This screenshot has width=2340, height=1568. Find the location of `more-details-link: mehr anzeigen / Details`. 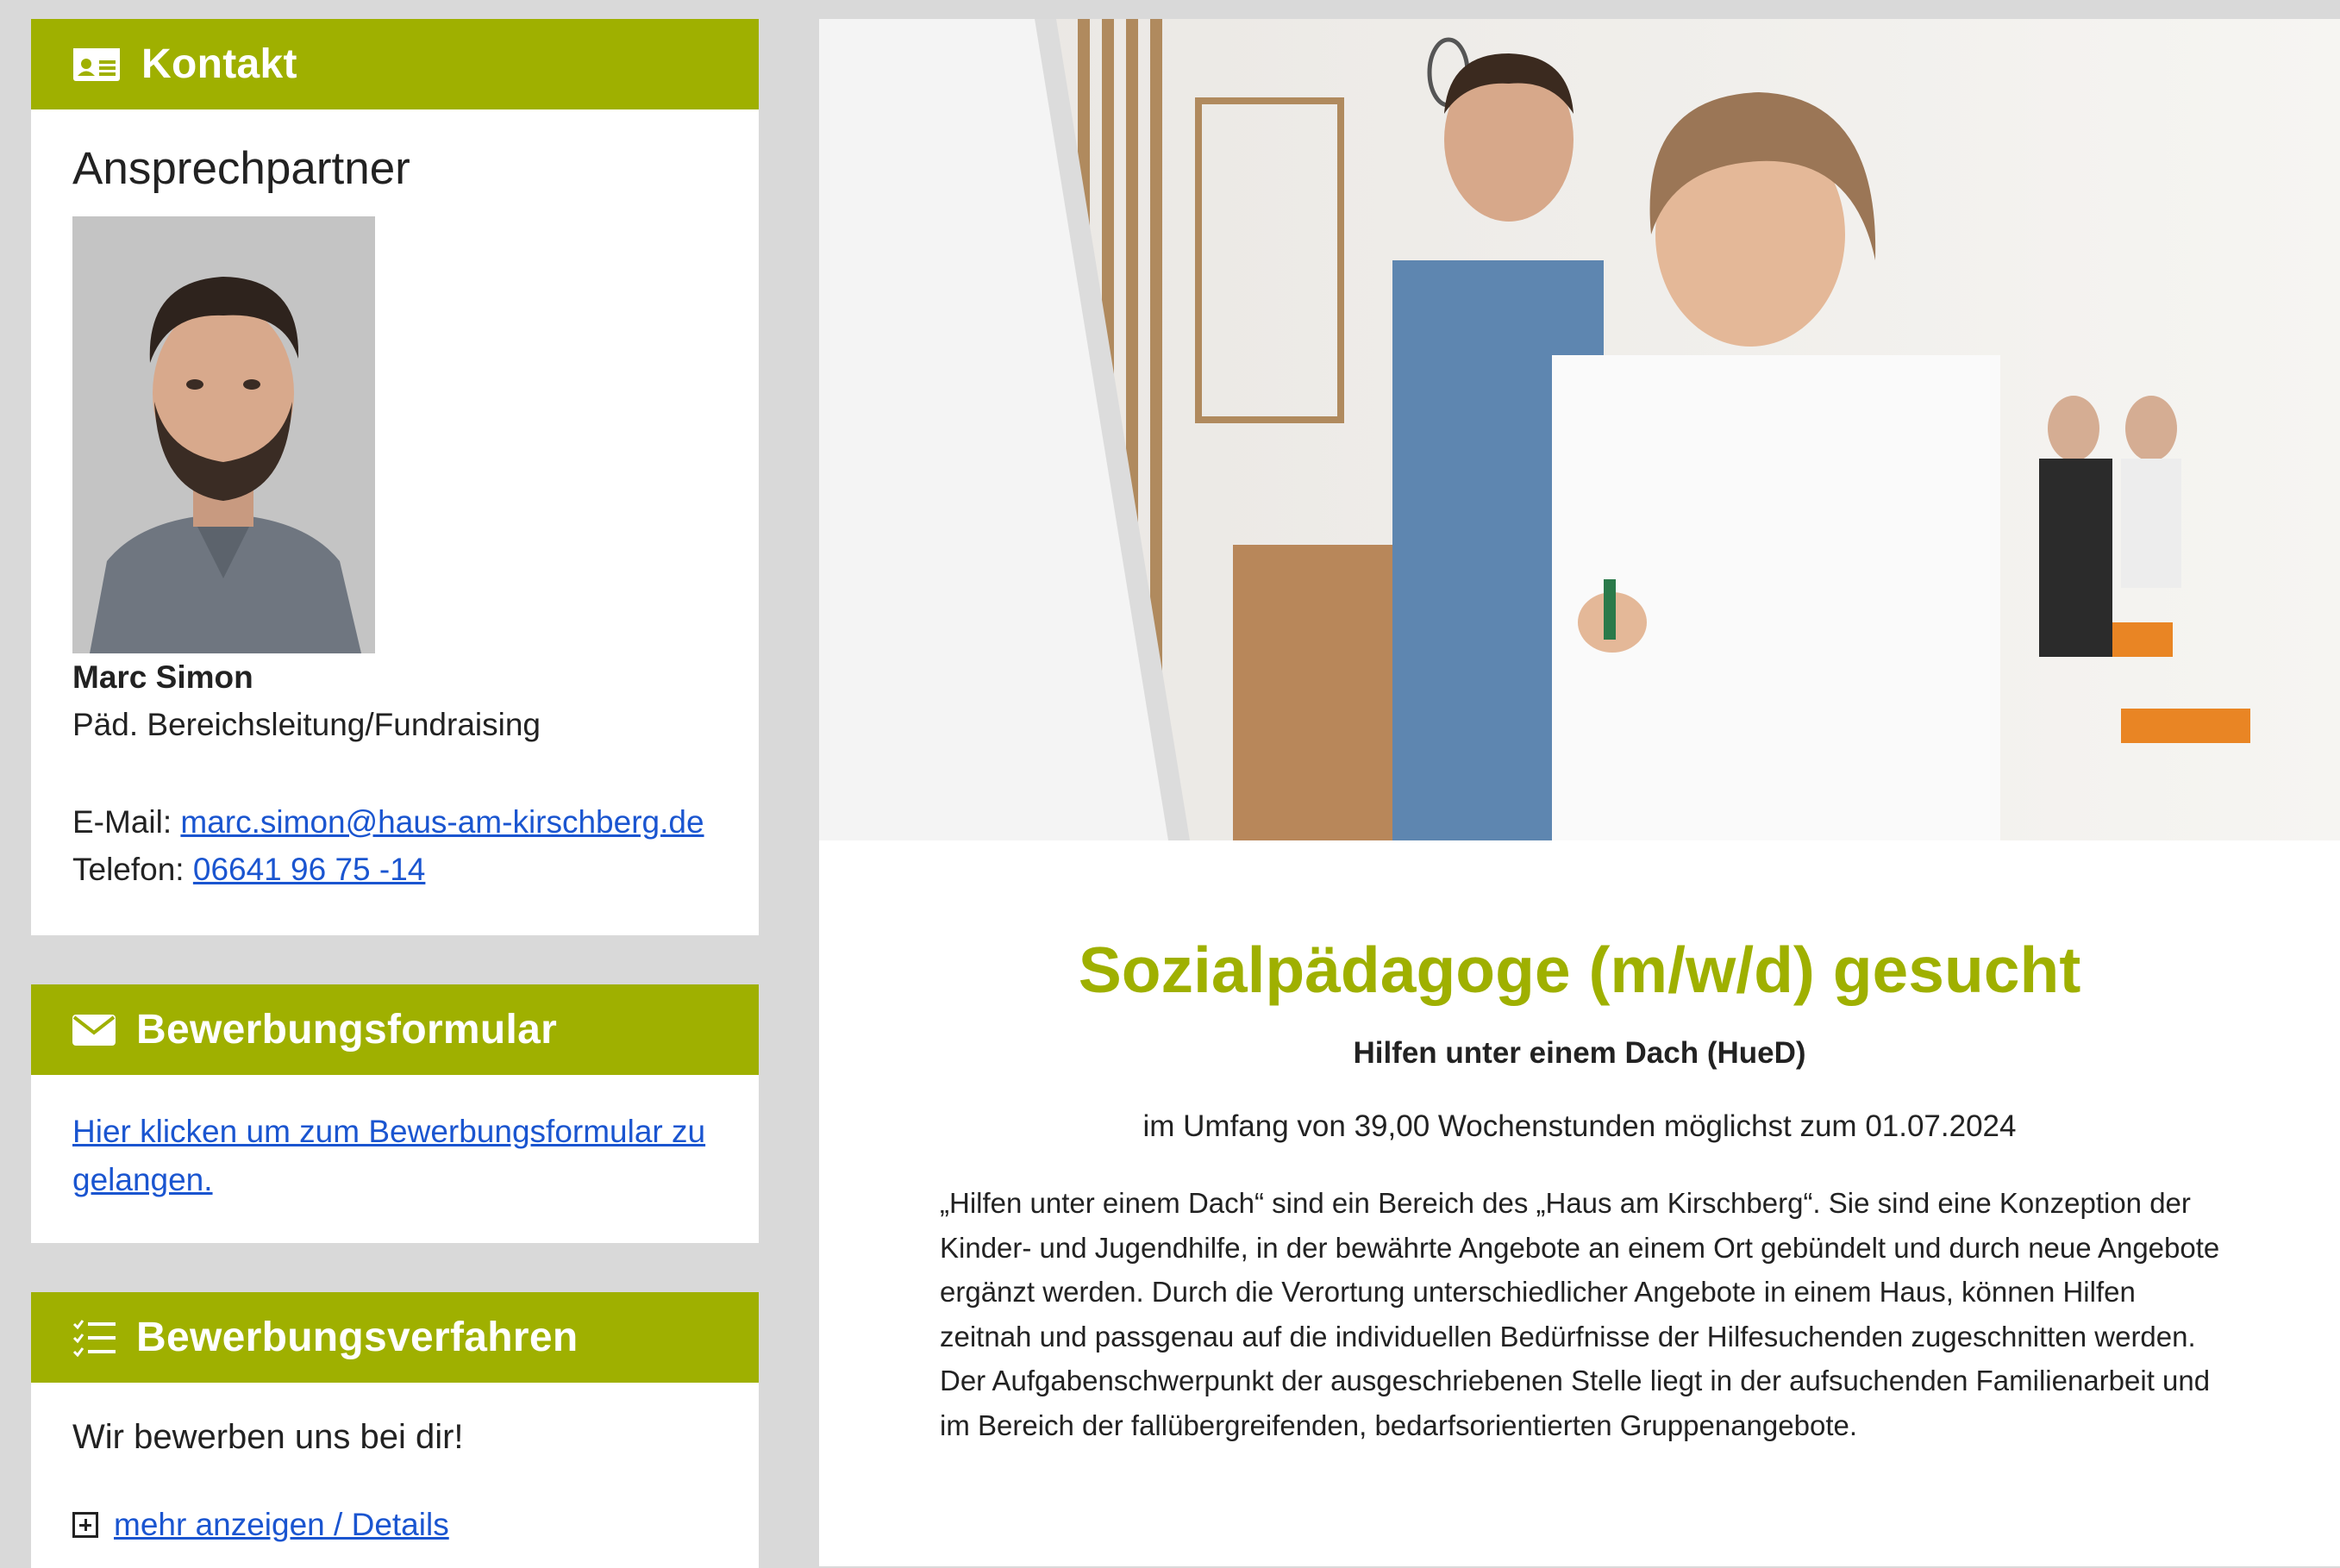

more-details-link: mehr anzeigen / Details is located at coordinates (281, 1525).